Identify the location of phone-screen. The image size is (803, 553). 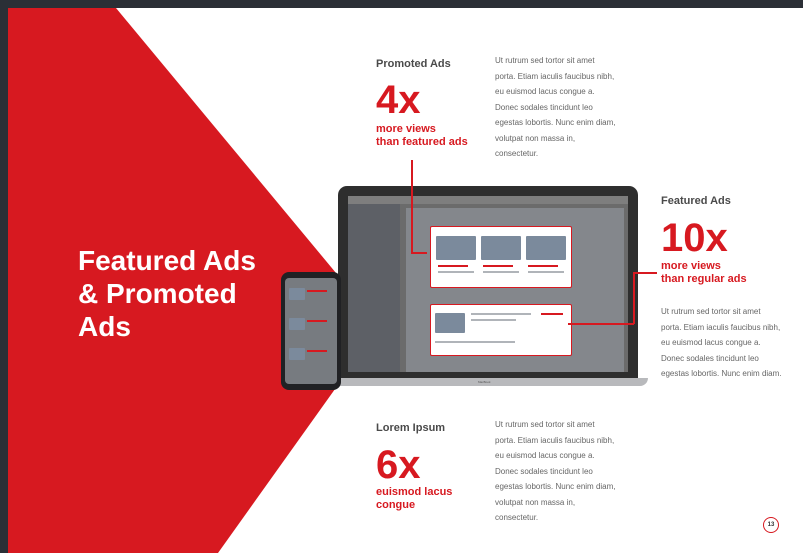
(311, 331).